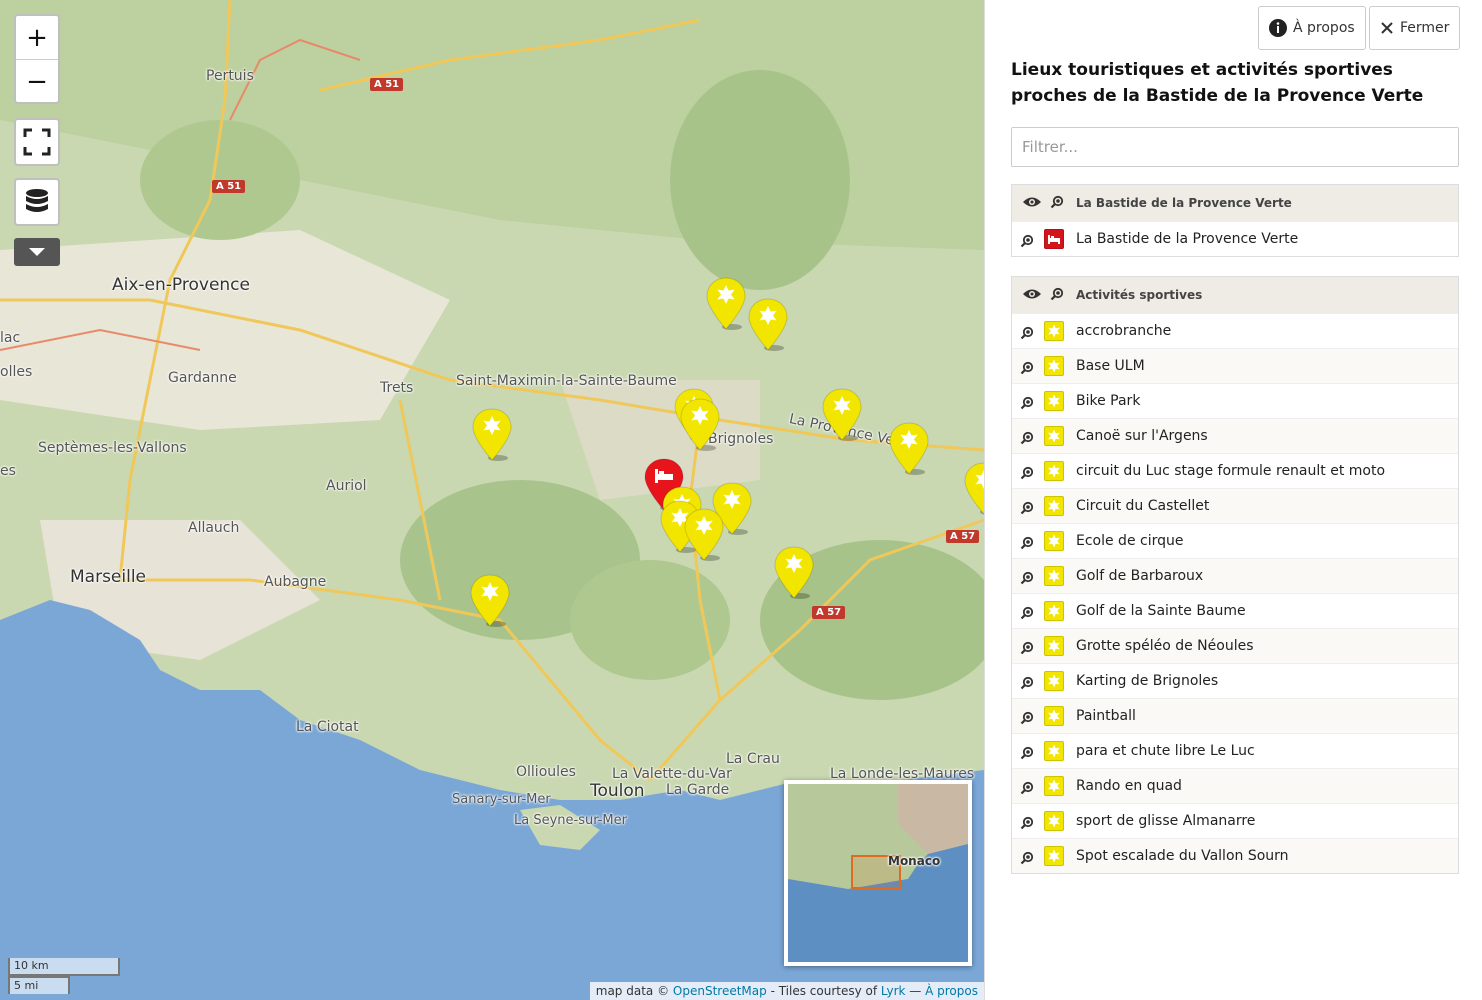  I want to click on label-la-valette: La Valette-du-Var, so click(672, 774).